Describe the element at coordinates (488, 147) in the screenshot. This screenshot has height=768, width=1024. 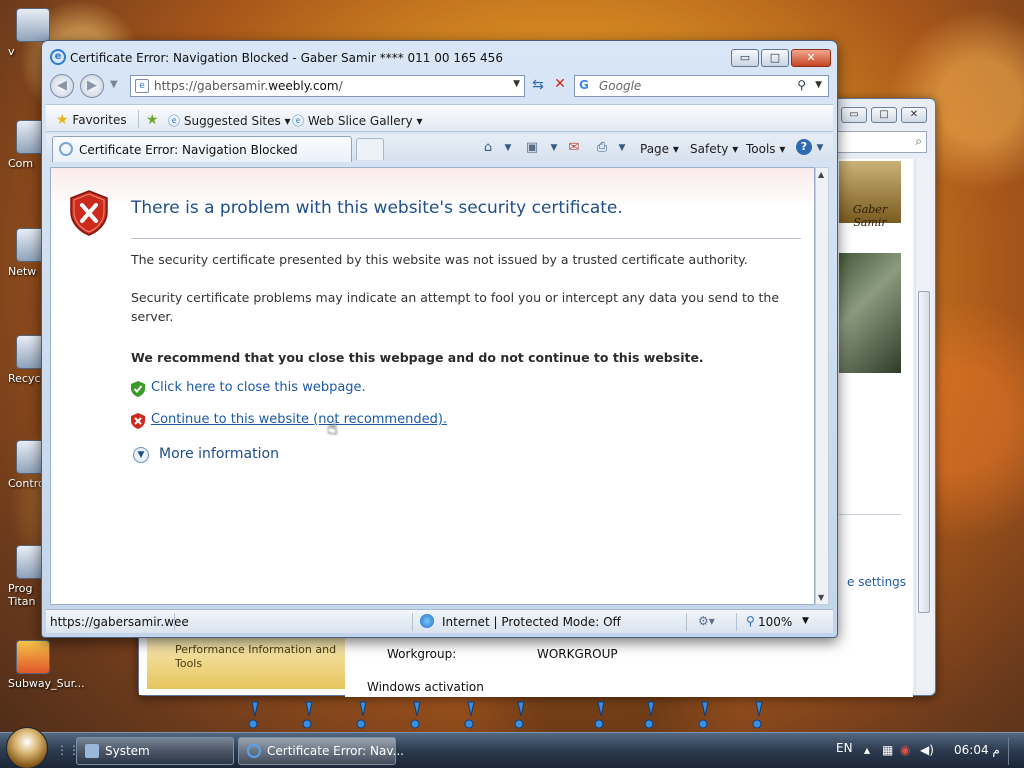
I see `home-icon: ⌂` at that location.